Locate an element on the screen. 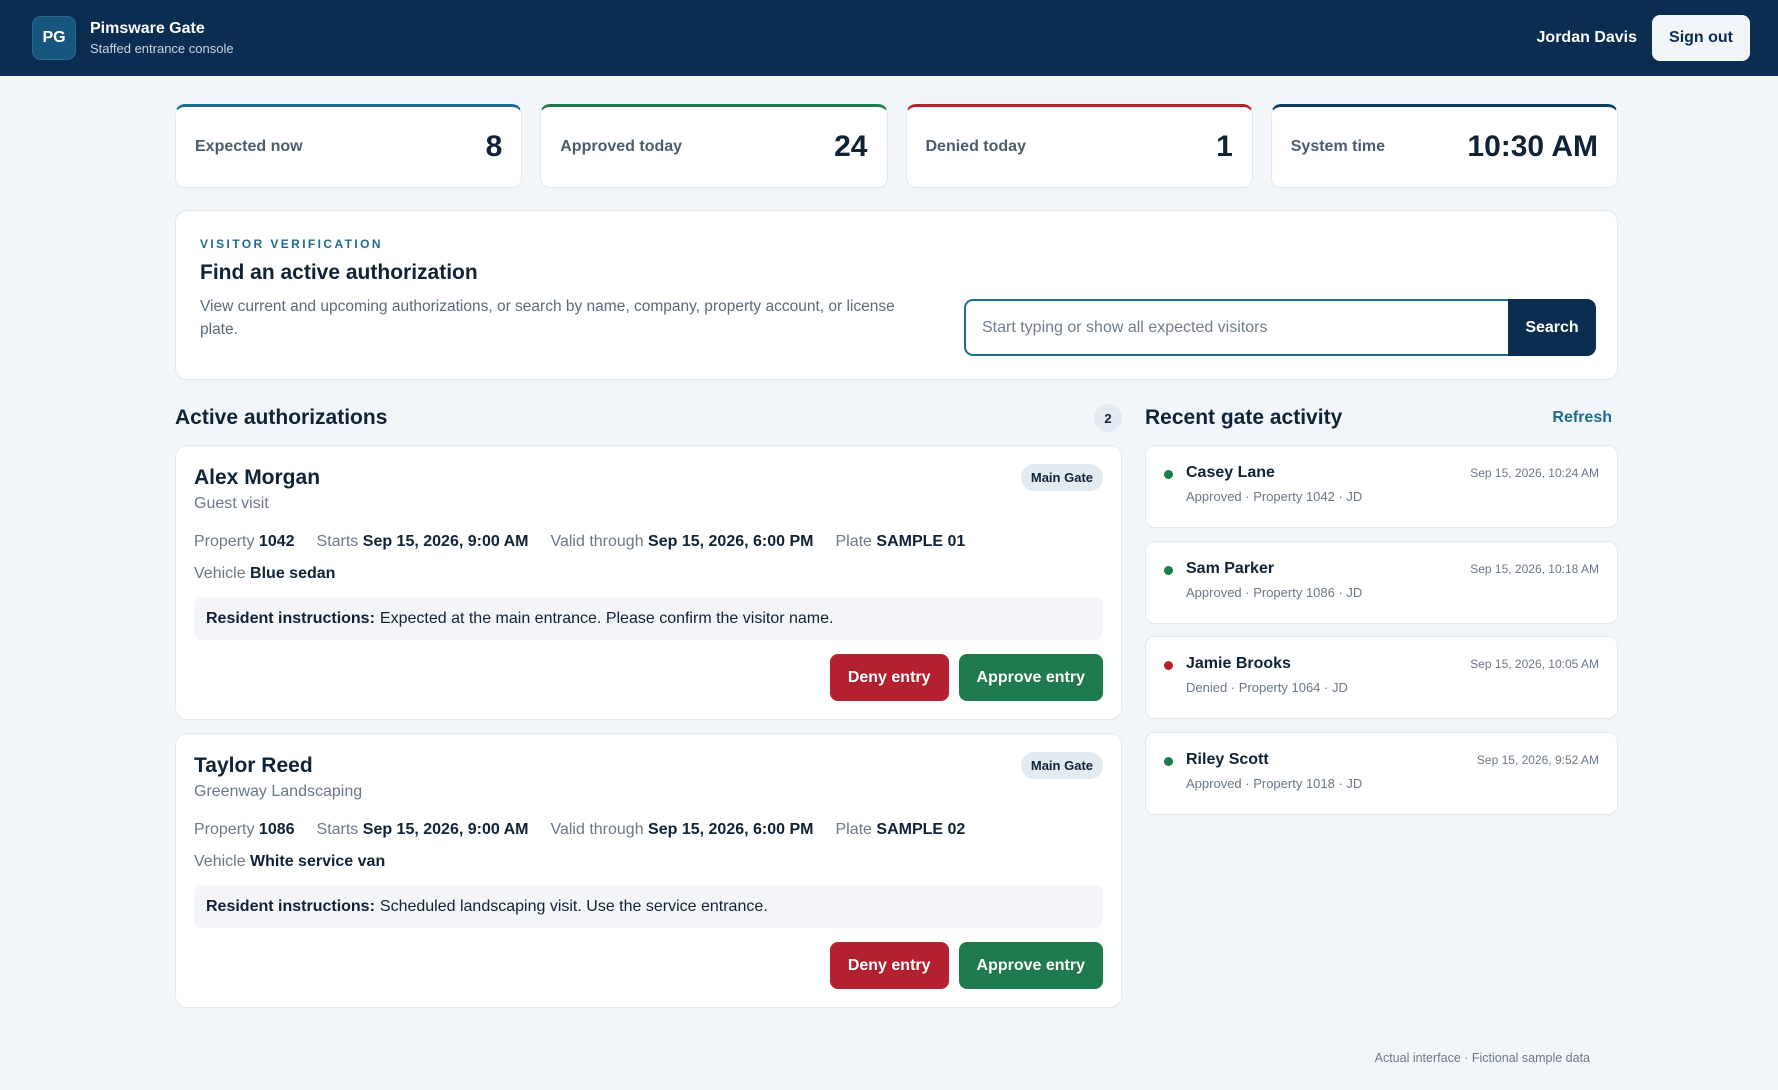  sign-out-button: Sign out is located at coordinates (1701, 38).